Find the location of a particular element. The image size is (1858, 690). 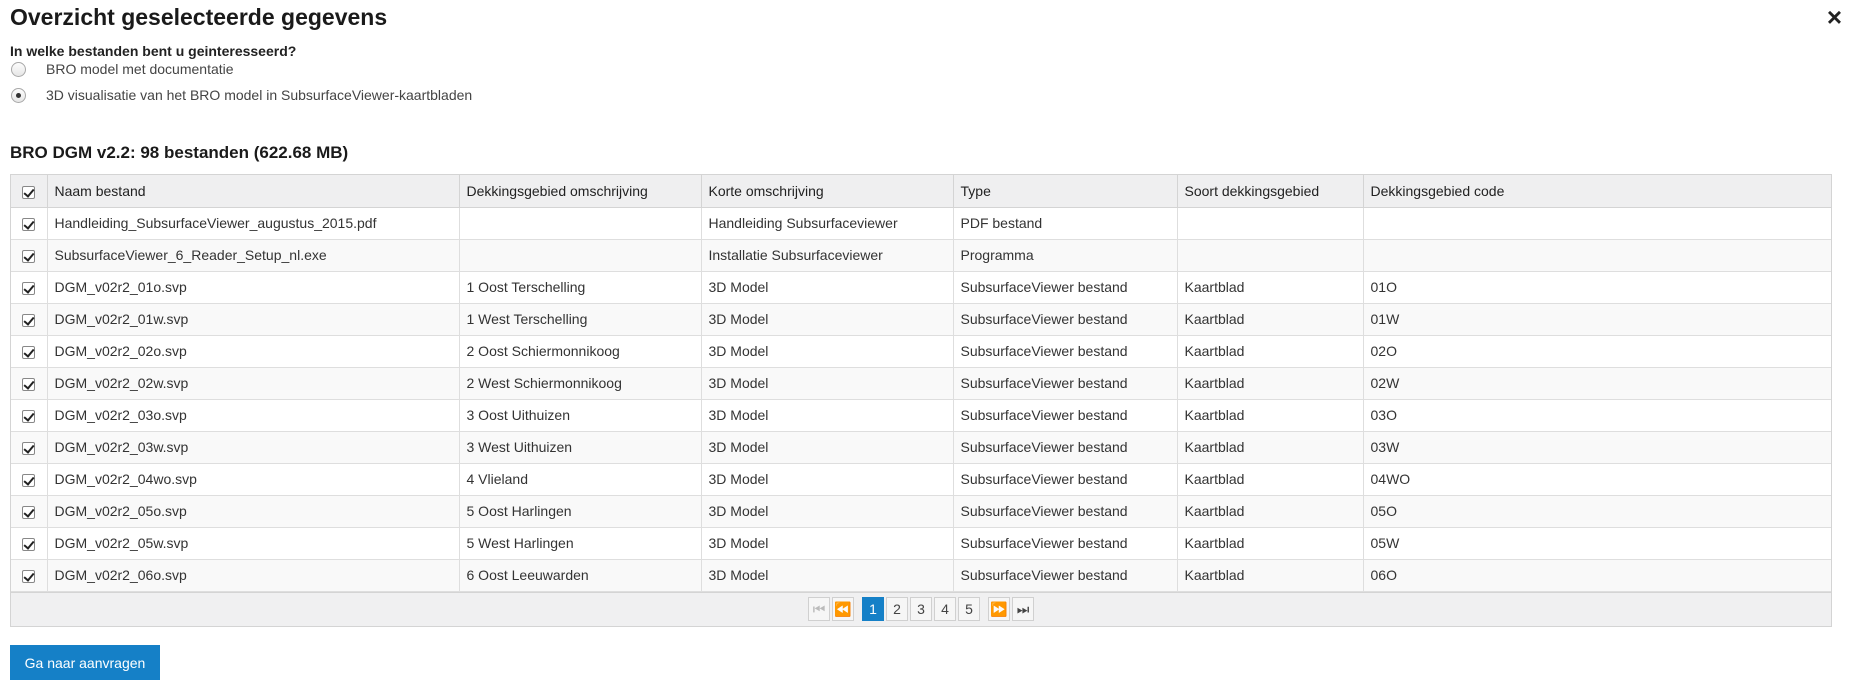

radio-button-3d-visualisation is located at coordinates (18, 95).